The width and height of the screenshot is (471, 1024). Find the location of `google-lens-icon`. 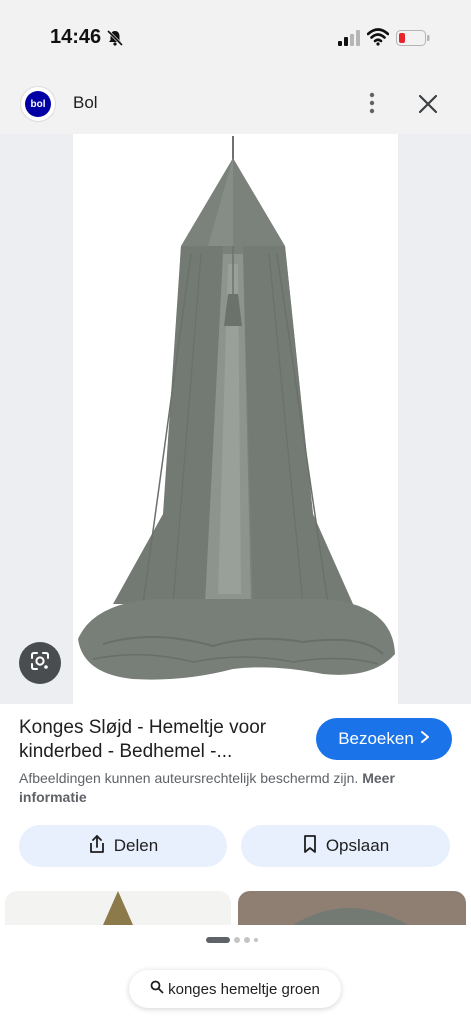

google-lens-icon is located at coordinates (40, 663).